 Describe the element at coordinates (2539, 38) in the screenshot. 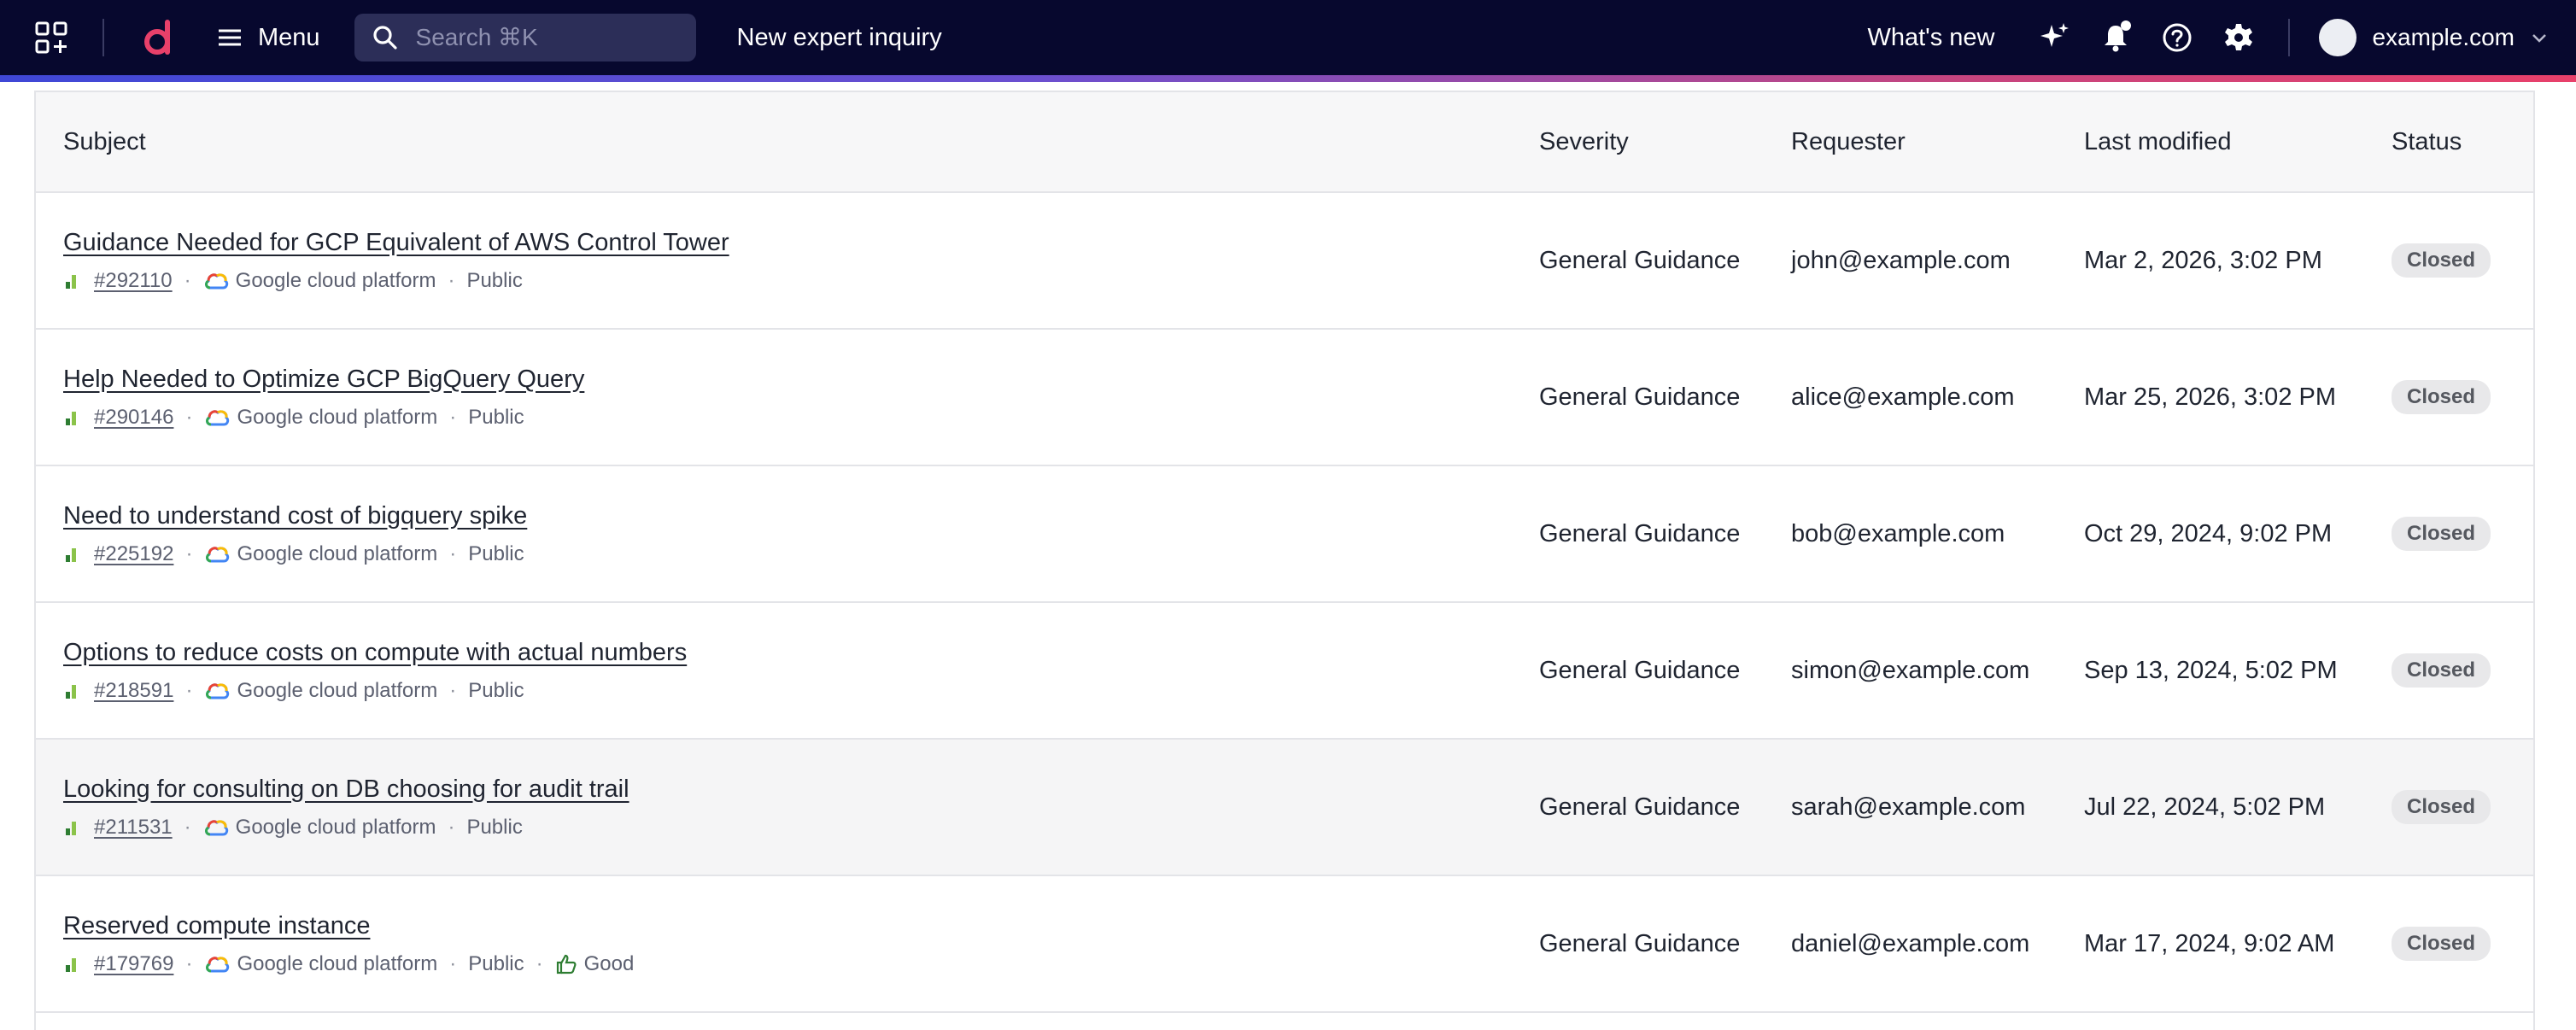

I see `chevron-down-icon` at that location.